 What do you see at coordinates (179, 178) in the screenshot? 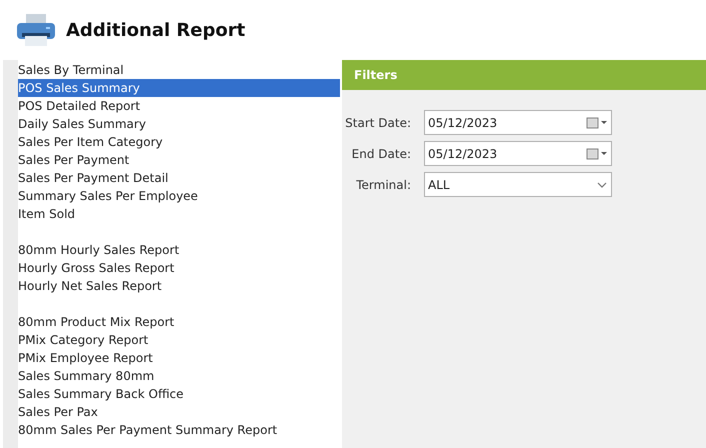
I see `report-item: Sales Per Payment Detail` at bounding box center [179, 178].